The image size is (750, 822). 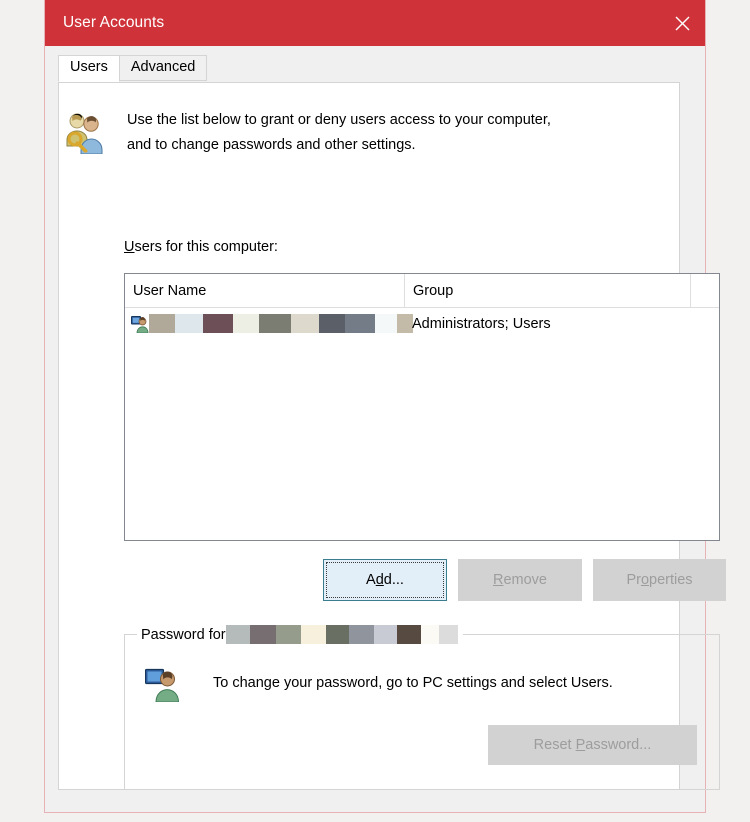 I want to click on monitor-user-icon, so click(x=162, y=685).